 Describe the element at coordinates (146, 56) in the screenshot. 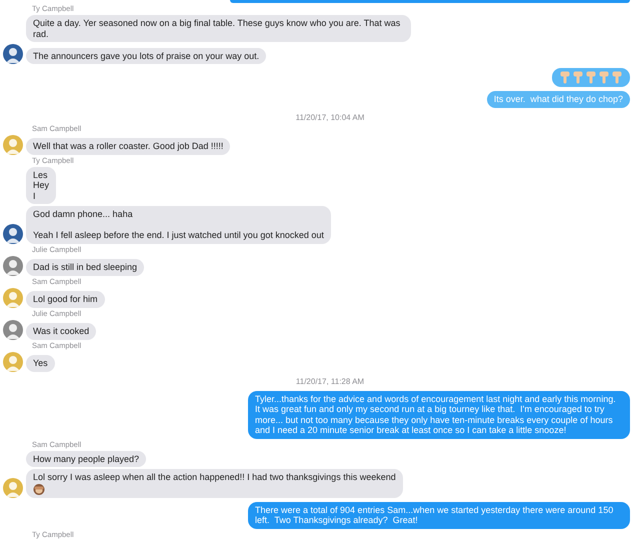

I see `message-bubble: The announcers gave you lots of praise on your way out.` at that location.